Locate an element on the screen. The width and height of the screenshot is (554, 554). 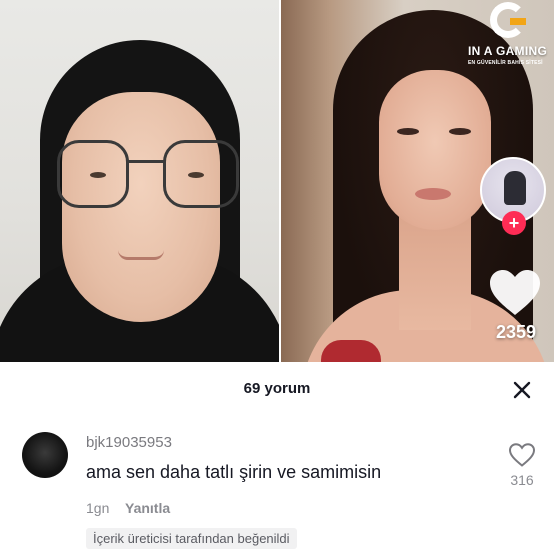
reply-button: Yanıtla is located at coordinates (147, 508).